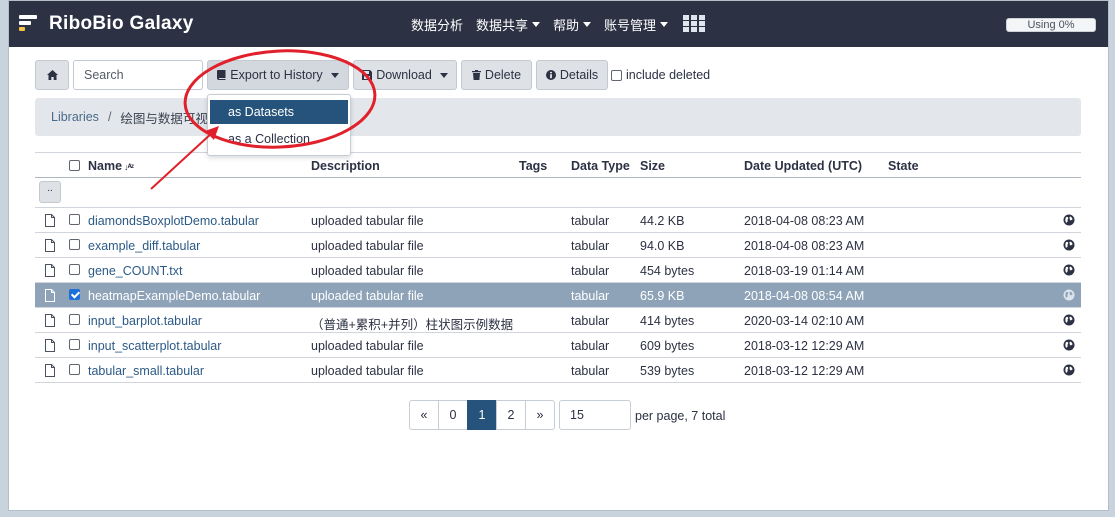 The image size is (1115, 517). Describe the element at coordinates (29, 24) in the screenshot. I see `galaxy-logo-icon` at that location.